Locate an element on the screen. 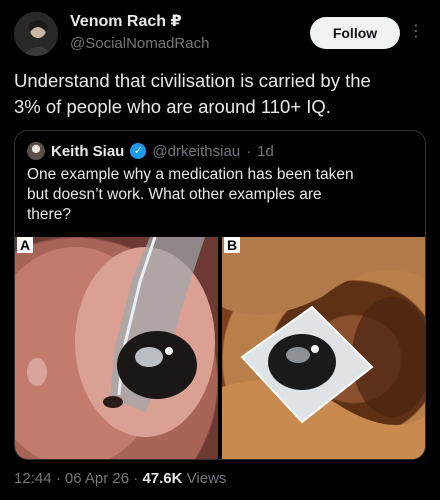  follow-button: Follow is located at coordinates (355, 33).